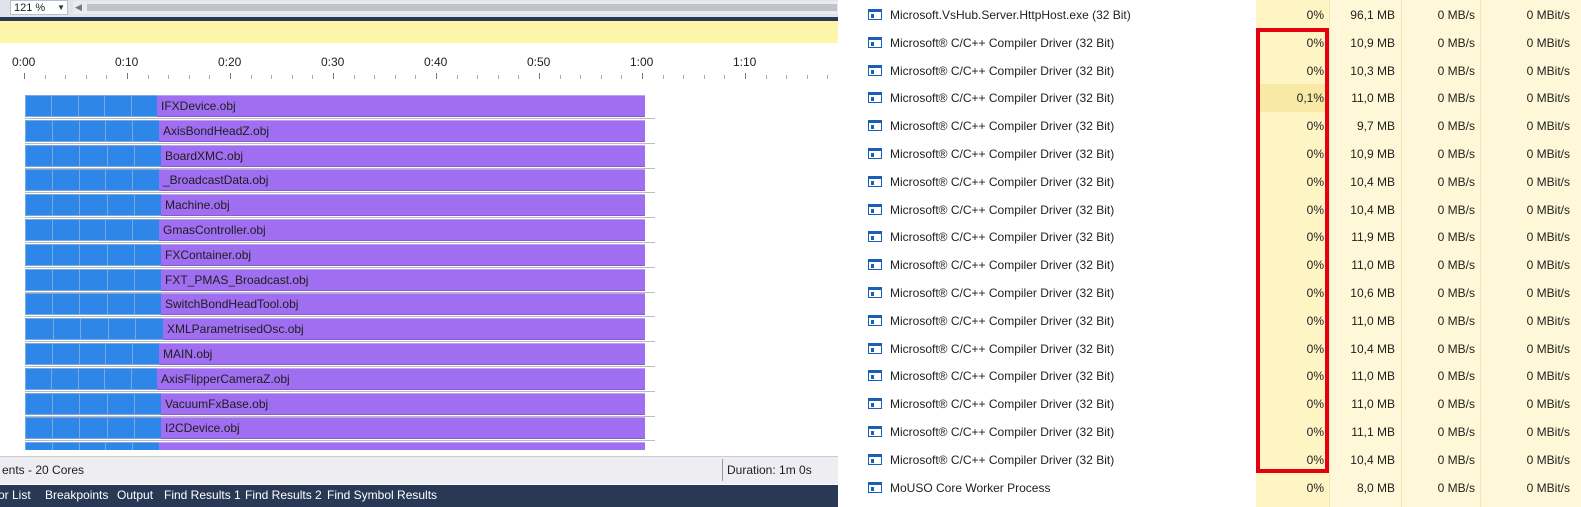  I want to click on timeline-row: IFXDevice.obj, so click(340, 106).